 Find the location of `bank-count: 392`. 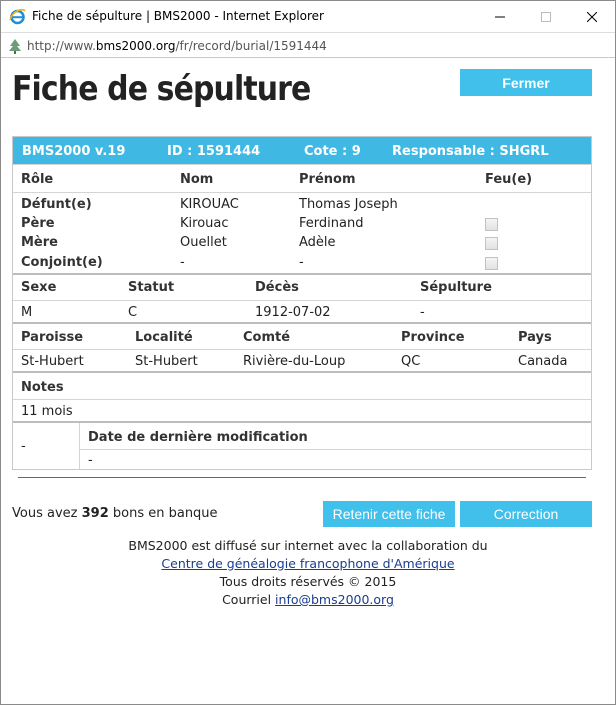

bank-count: 392 is located at coordinates (95, 513).